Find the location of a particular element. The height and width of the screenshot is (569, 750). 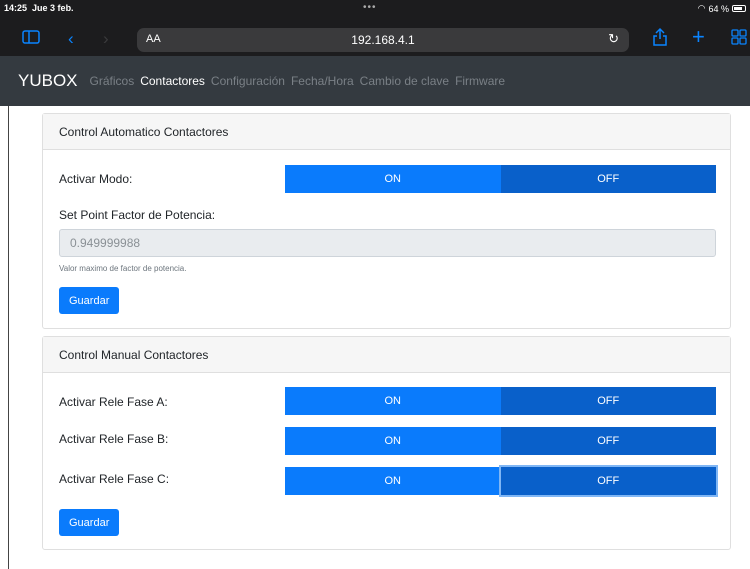

phase-c-on-button: ON is located at coordinates (393, 481).